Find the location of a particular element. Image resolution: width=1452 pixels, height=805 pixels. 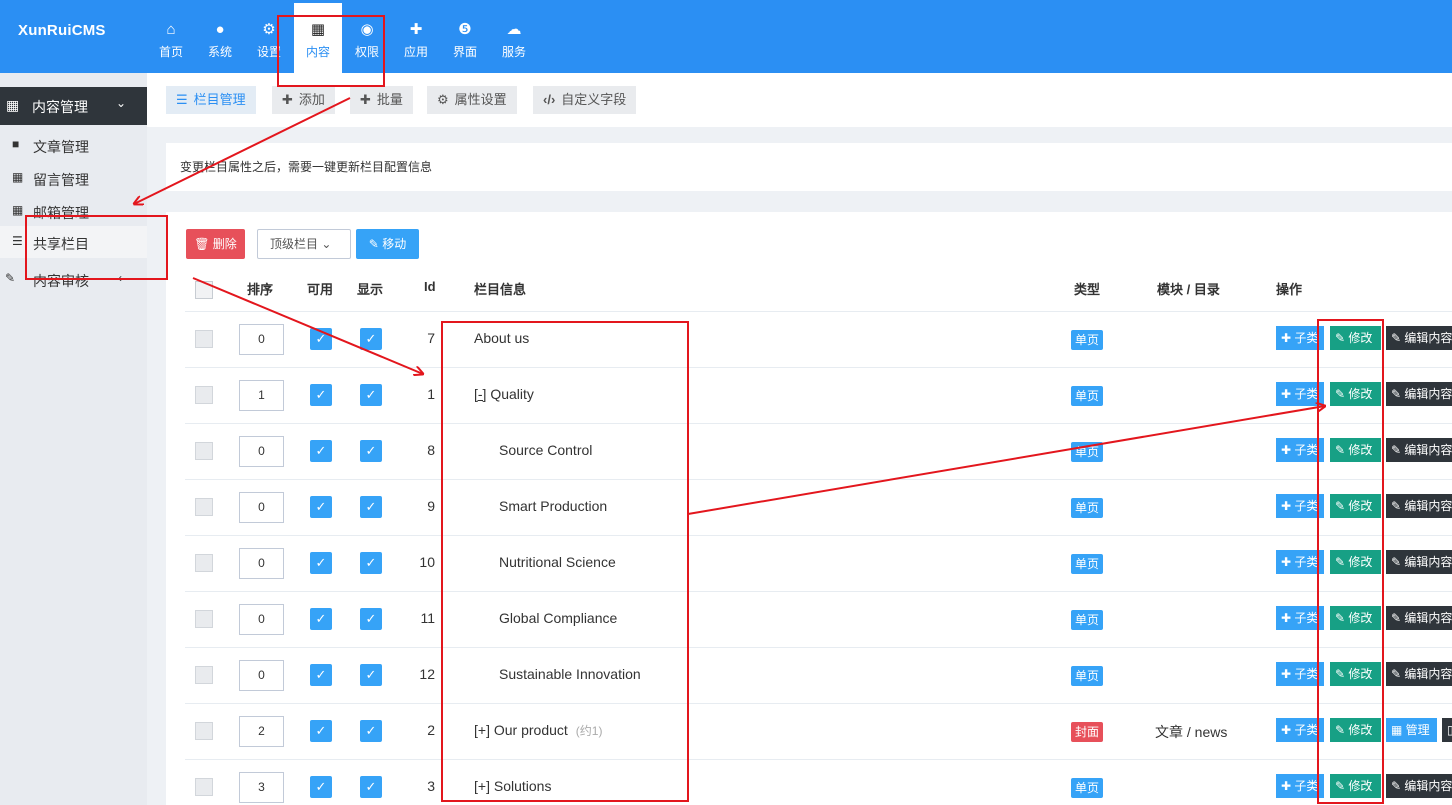

row-id: 10 is located at coordinates (427, 562).